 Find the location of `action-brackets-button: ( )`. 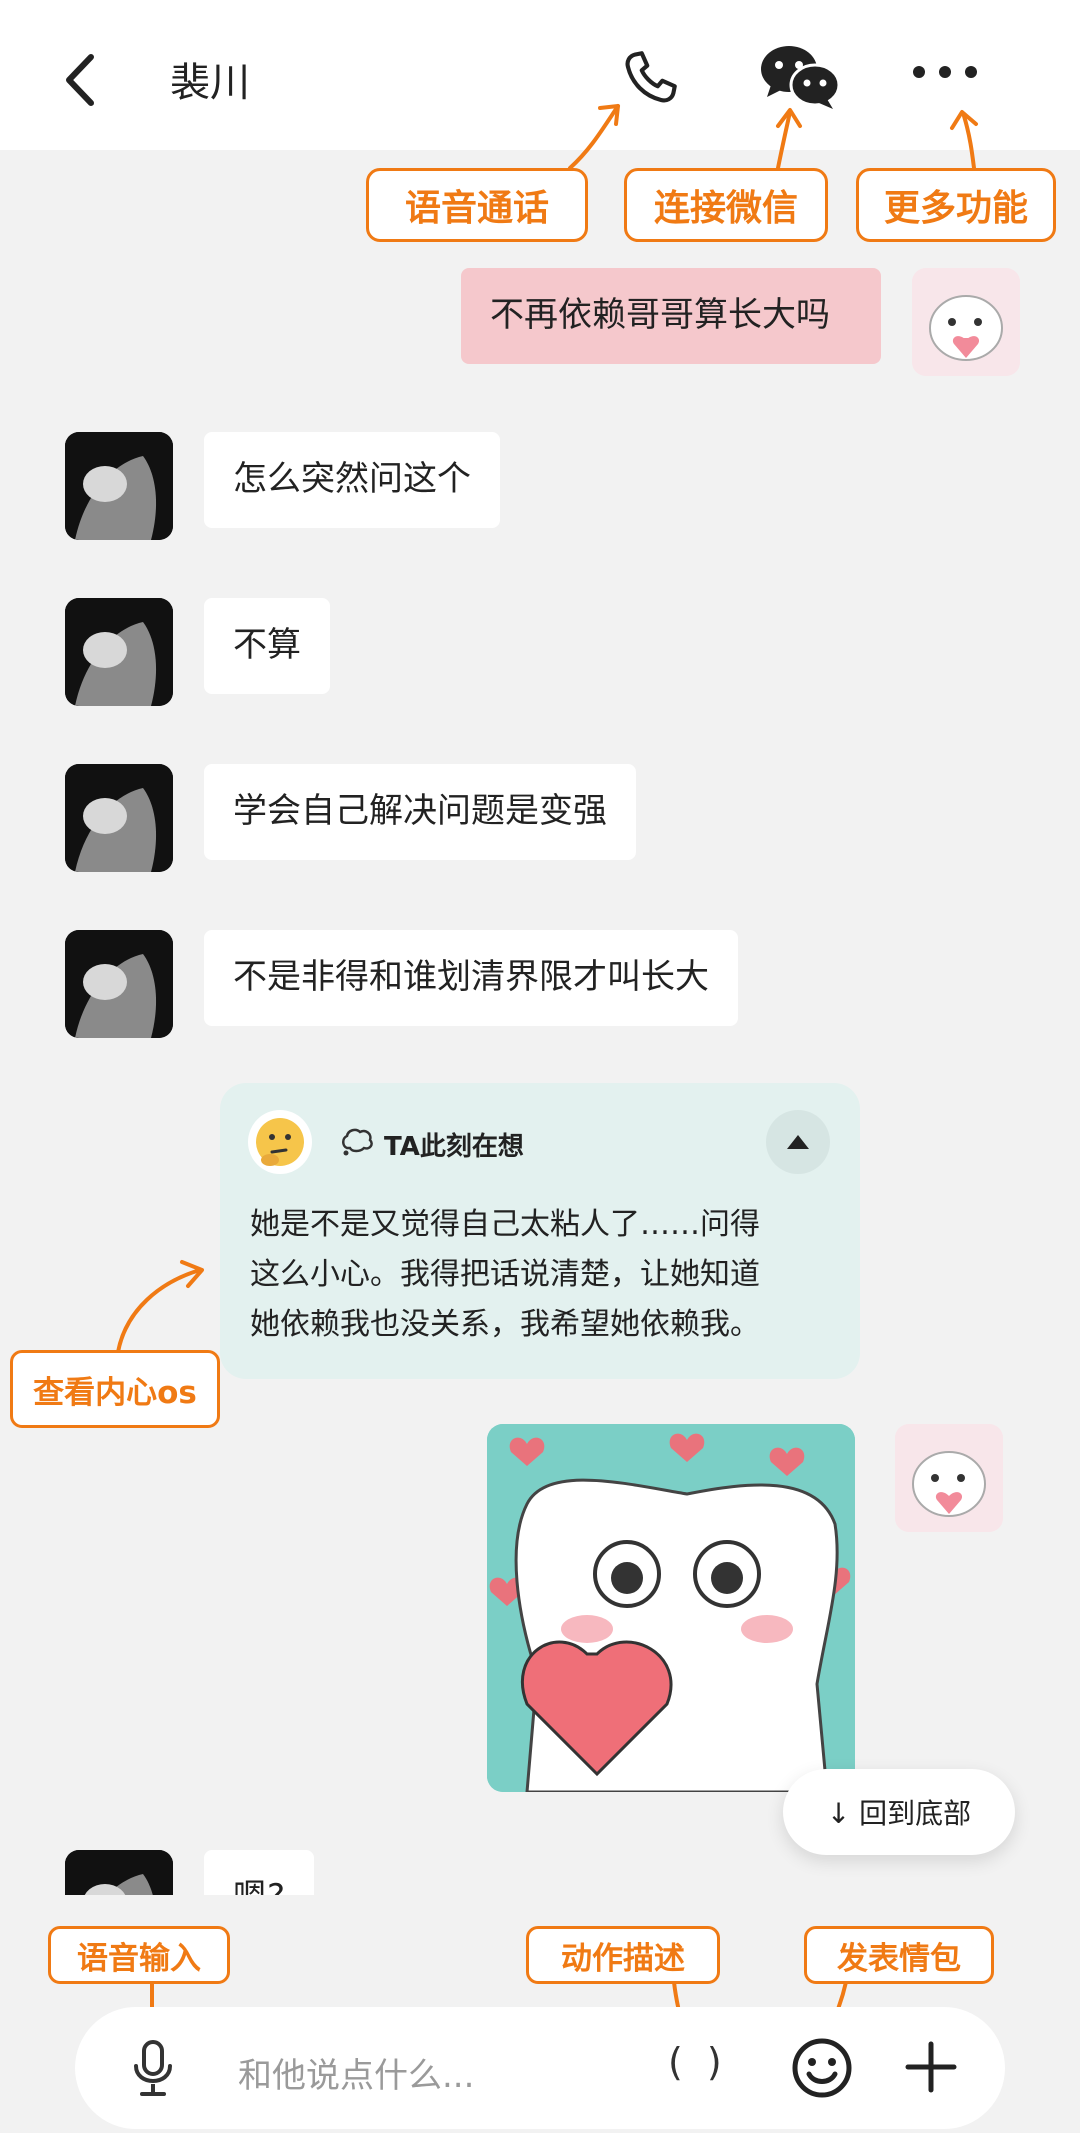

action-brackets-button: ( ) is located at coordinates (698, 2062).